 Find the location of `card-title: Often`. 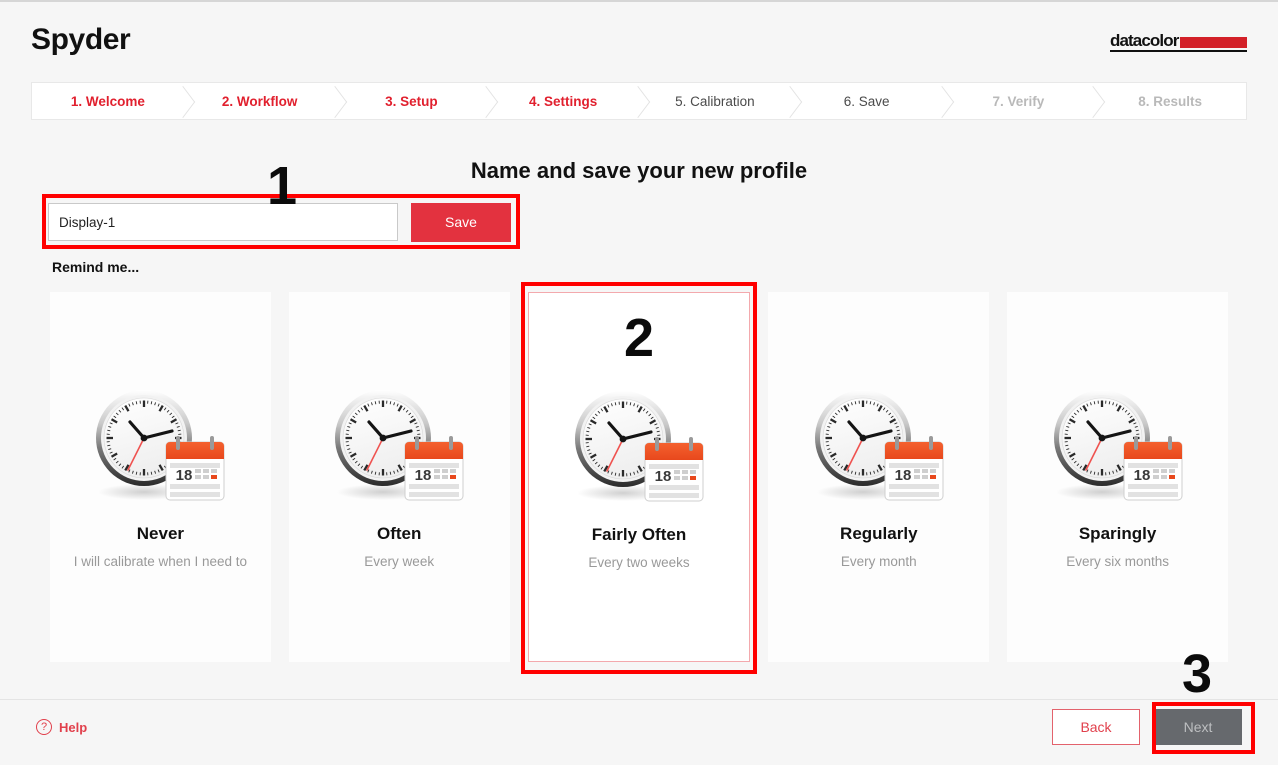

card-title: Often is located at coordinates (399, 533).